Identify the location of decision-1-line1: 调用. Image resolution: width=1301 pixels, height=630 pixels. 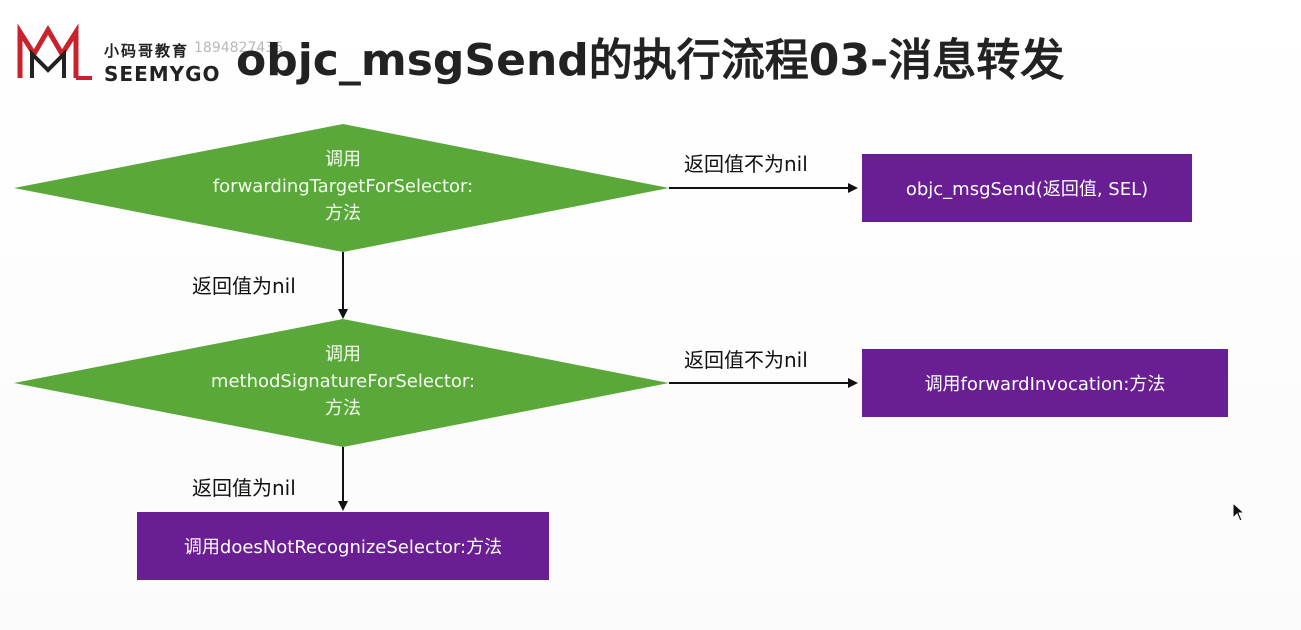
(343, 159).